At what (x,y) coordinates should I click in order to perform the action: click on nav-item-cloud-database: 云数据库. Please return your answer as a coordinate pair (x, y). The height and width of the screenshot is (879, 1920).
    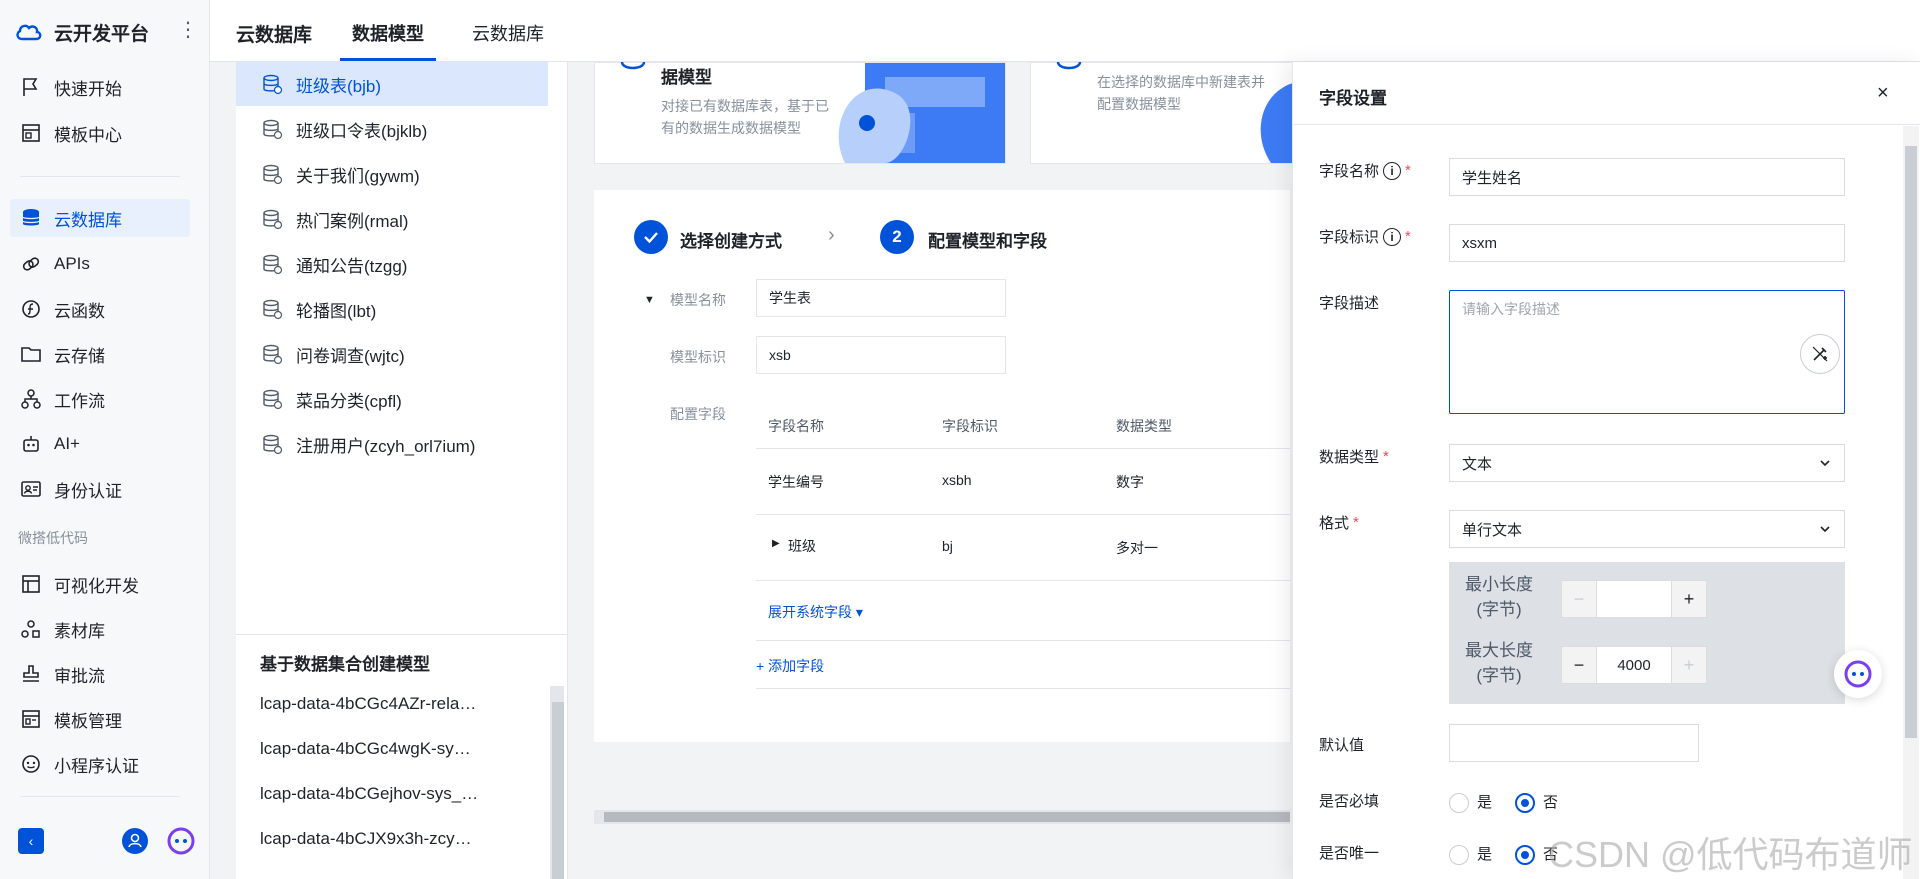
    Looking at the image, I should click on (100, 218).